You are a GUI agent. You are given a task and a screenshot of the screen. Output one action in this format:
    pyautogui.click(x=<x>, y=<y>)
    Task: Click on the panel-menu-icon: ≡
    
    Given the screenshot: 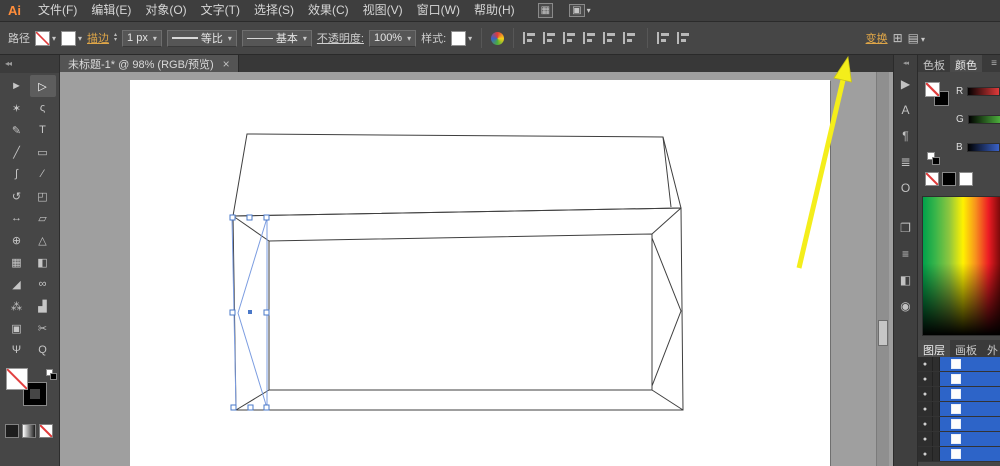 What is the action you would take?
    pyautogui.click(x=994, y=63)
    